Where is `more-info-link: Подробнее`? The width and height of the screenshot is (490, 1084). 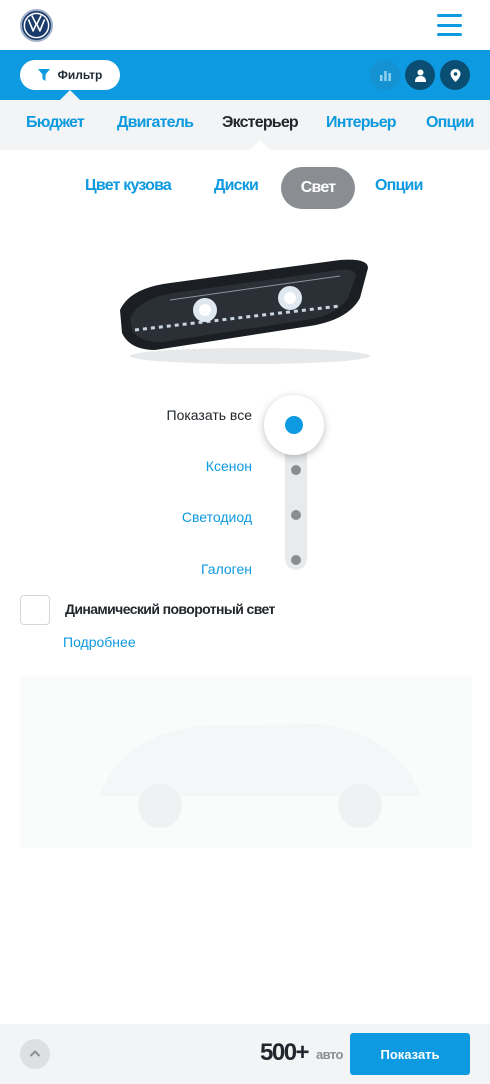 more-info-link: Подробнее is located at coordinates (99, 642).